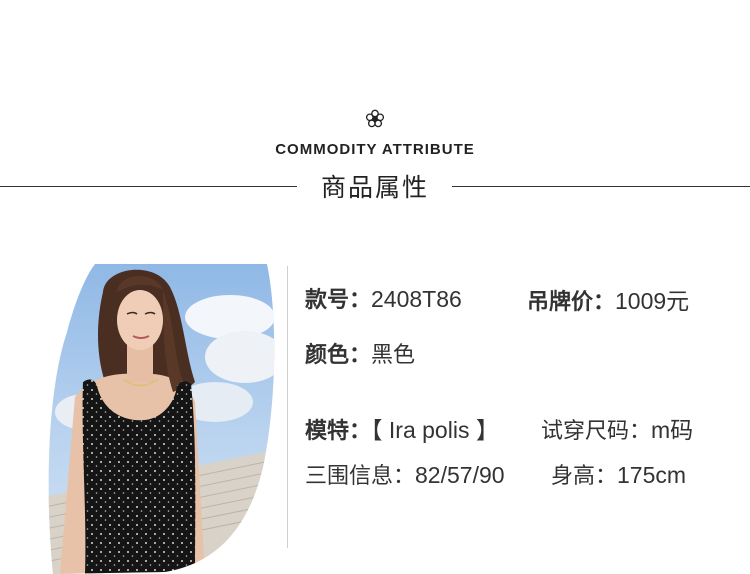 This screenshot has height=574, width=750. What do you see at coordinates (652, 301) in the screenshot?
I see `tag-price-value: 1009元` at bounding box center [652, 301].